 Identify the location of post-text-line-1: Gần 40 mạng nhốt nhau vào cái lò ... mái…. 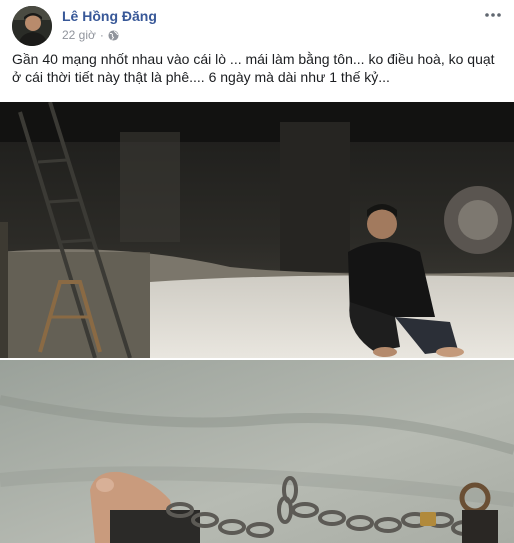
(253, 59).